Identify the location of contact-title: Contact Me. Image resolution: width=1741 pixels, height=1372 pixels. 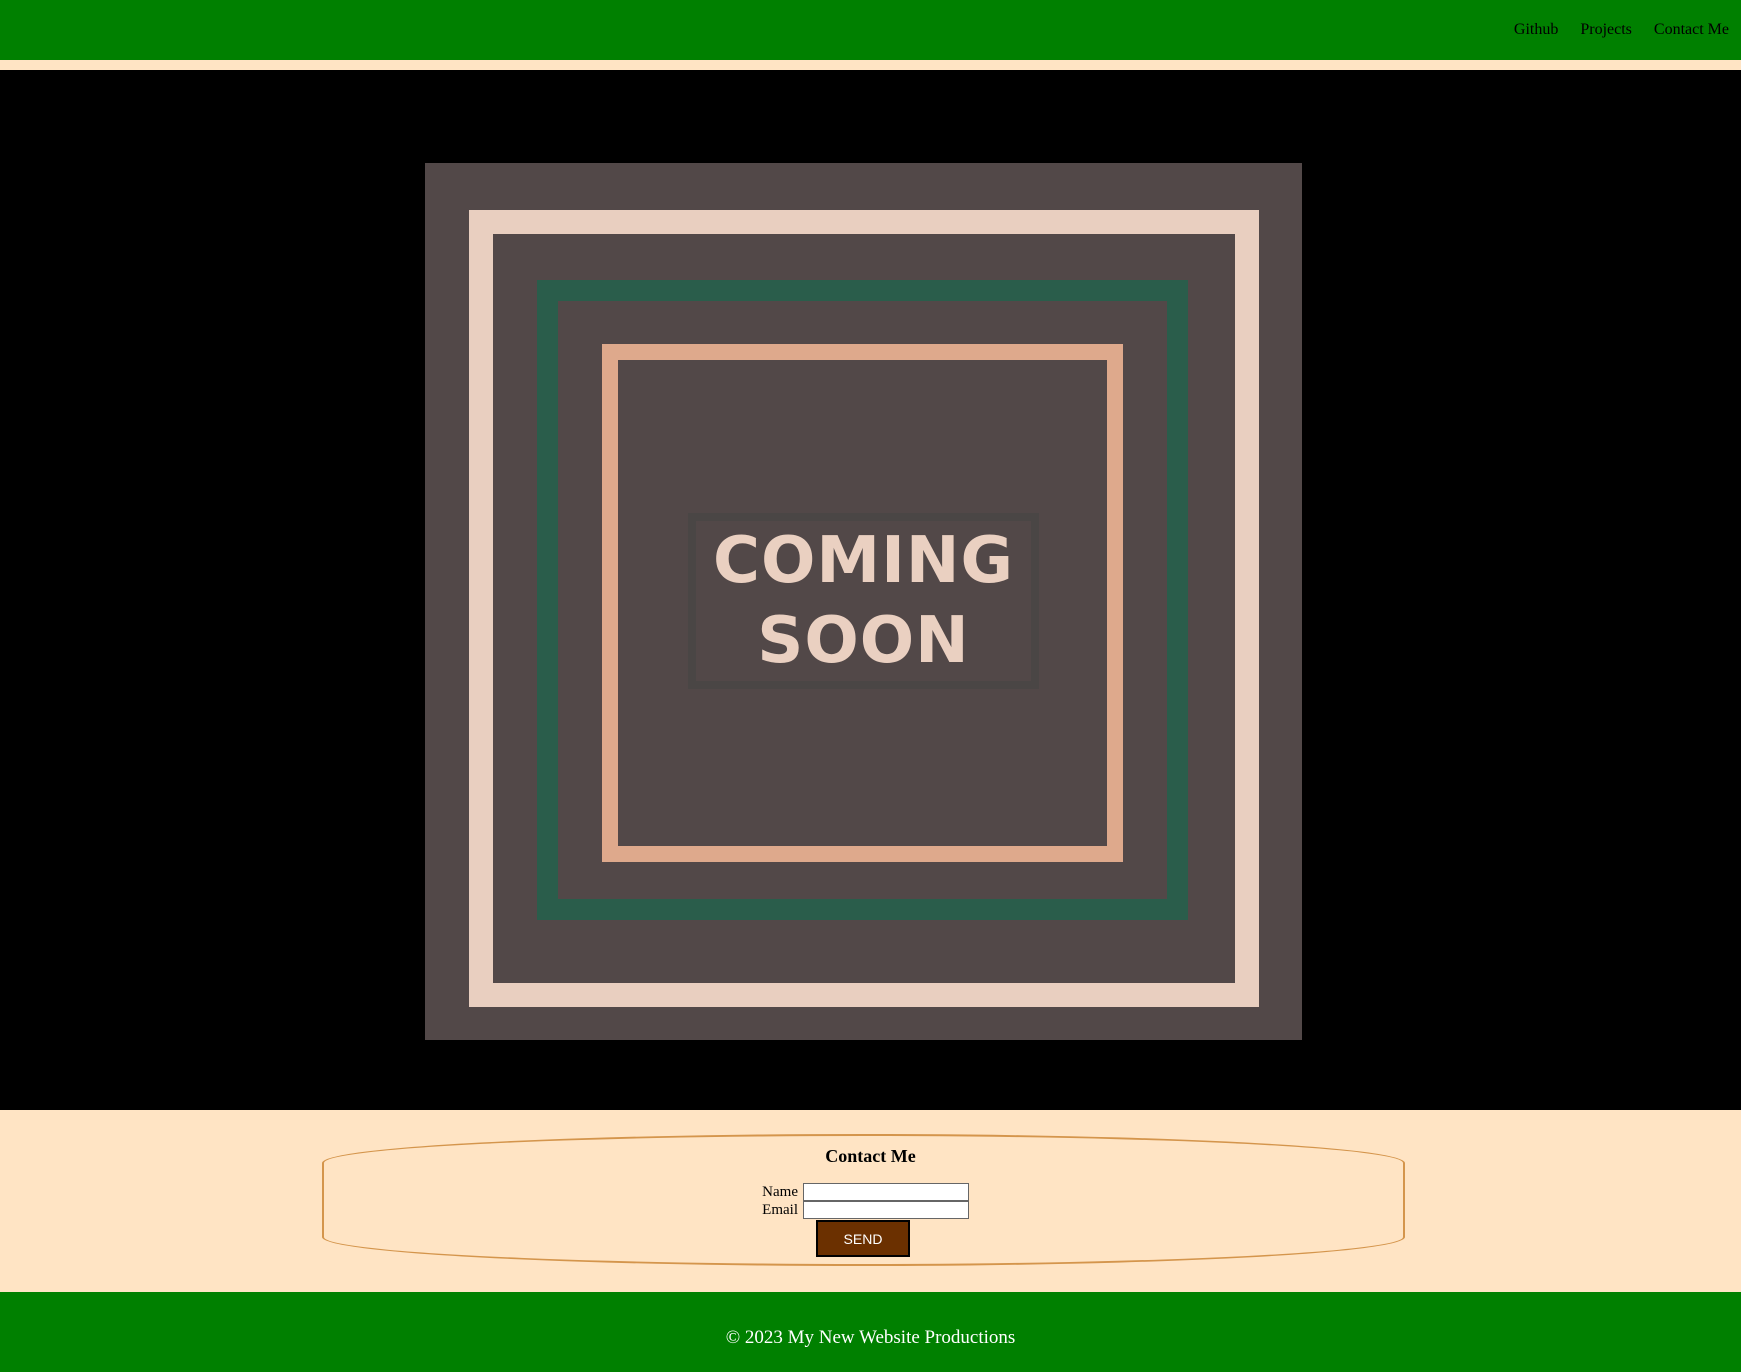
(870, 1156).